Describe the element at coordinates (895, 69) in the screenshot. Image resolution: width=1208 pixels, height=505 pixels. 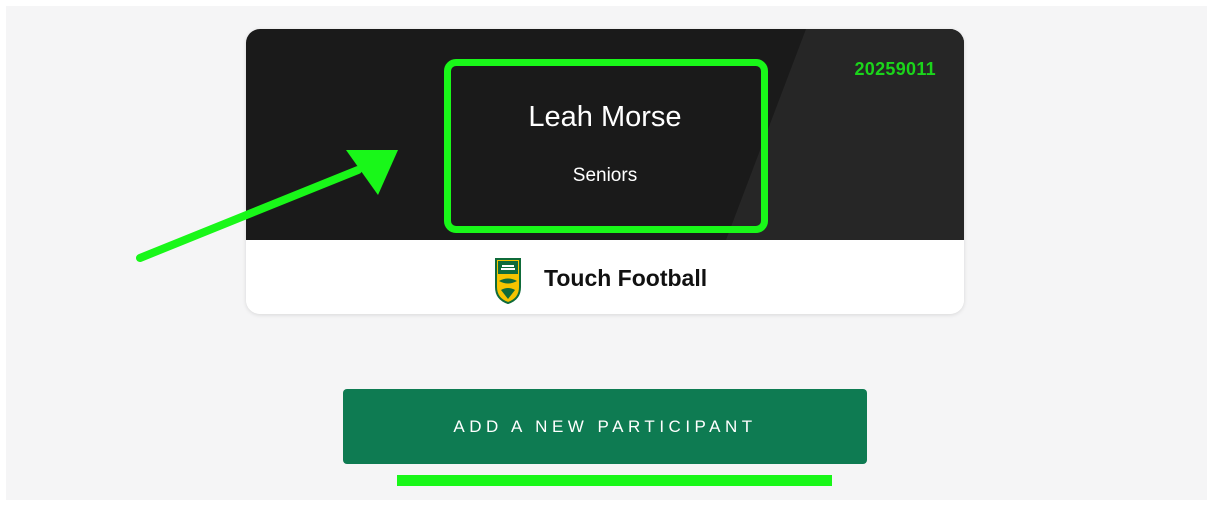
I see `participant-id: 20259011` at that location.